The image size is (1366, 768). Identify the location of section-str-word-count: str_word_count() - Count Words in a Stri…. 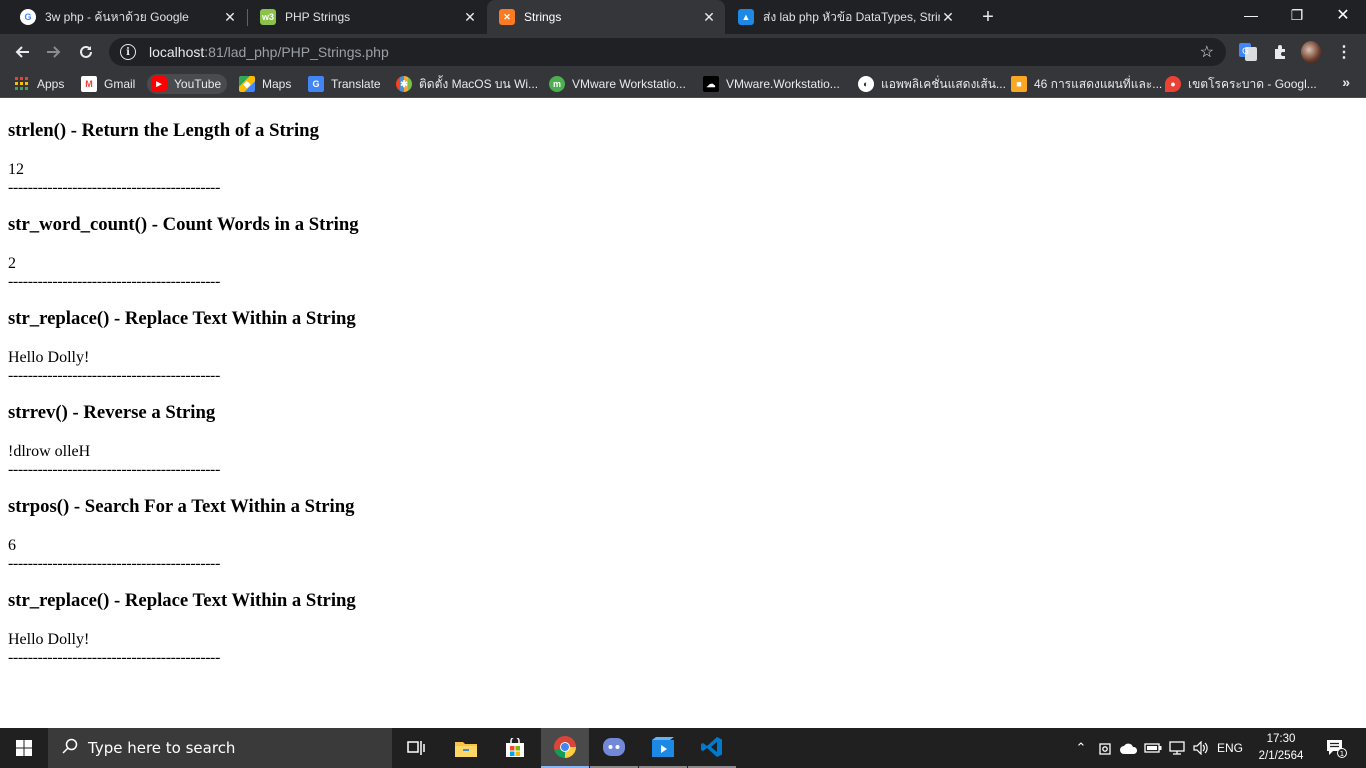
(683, 252).